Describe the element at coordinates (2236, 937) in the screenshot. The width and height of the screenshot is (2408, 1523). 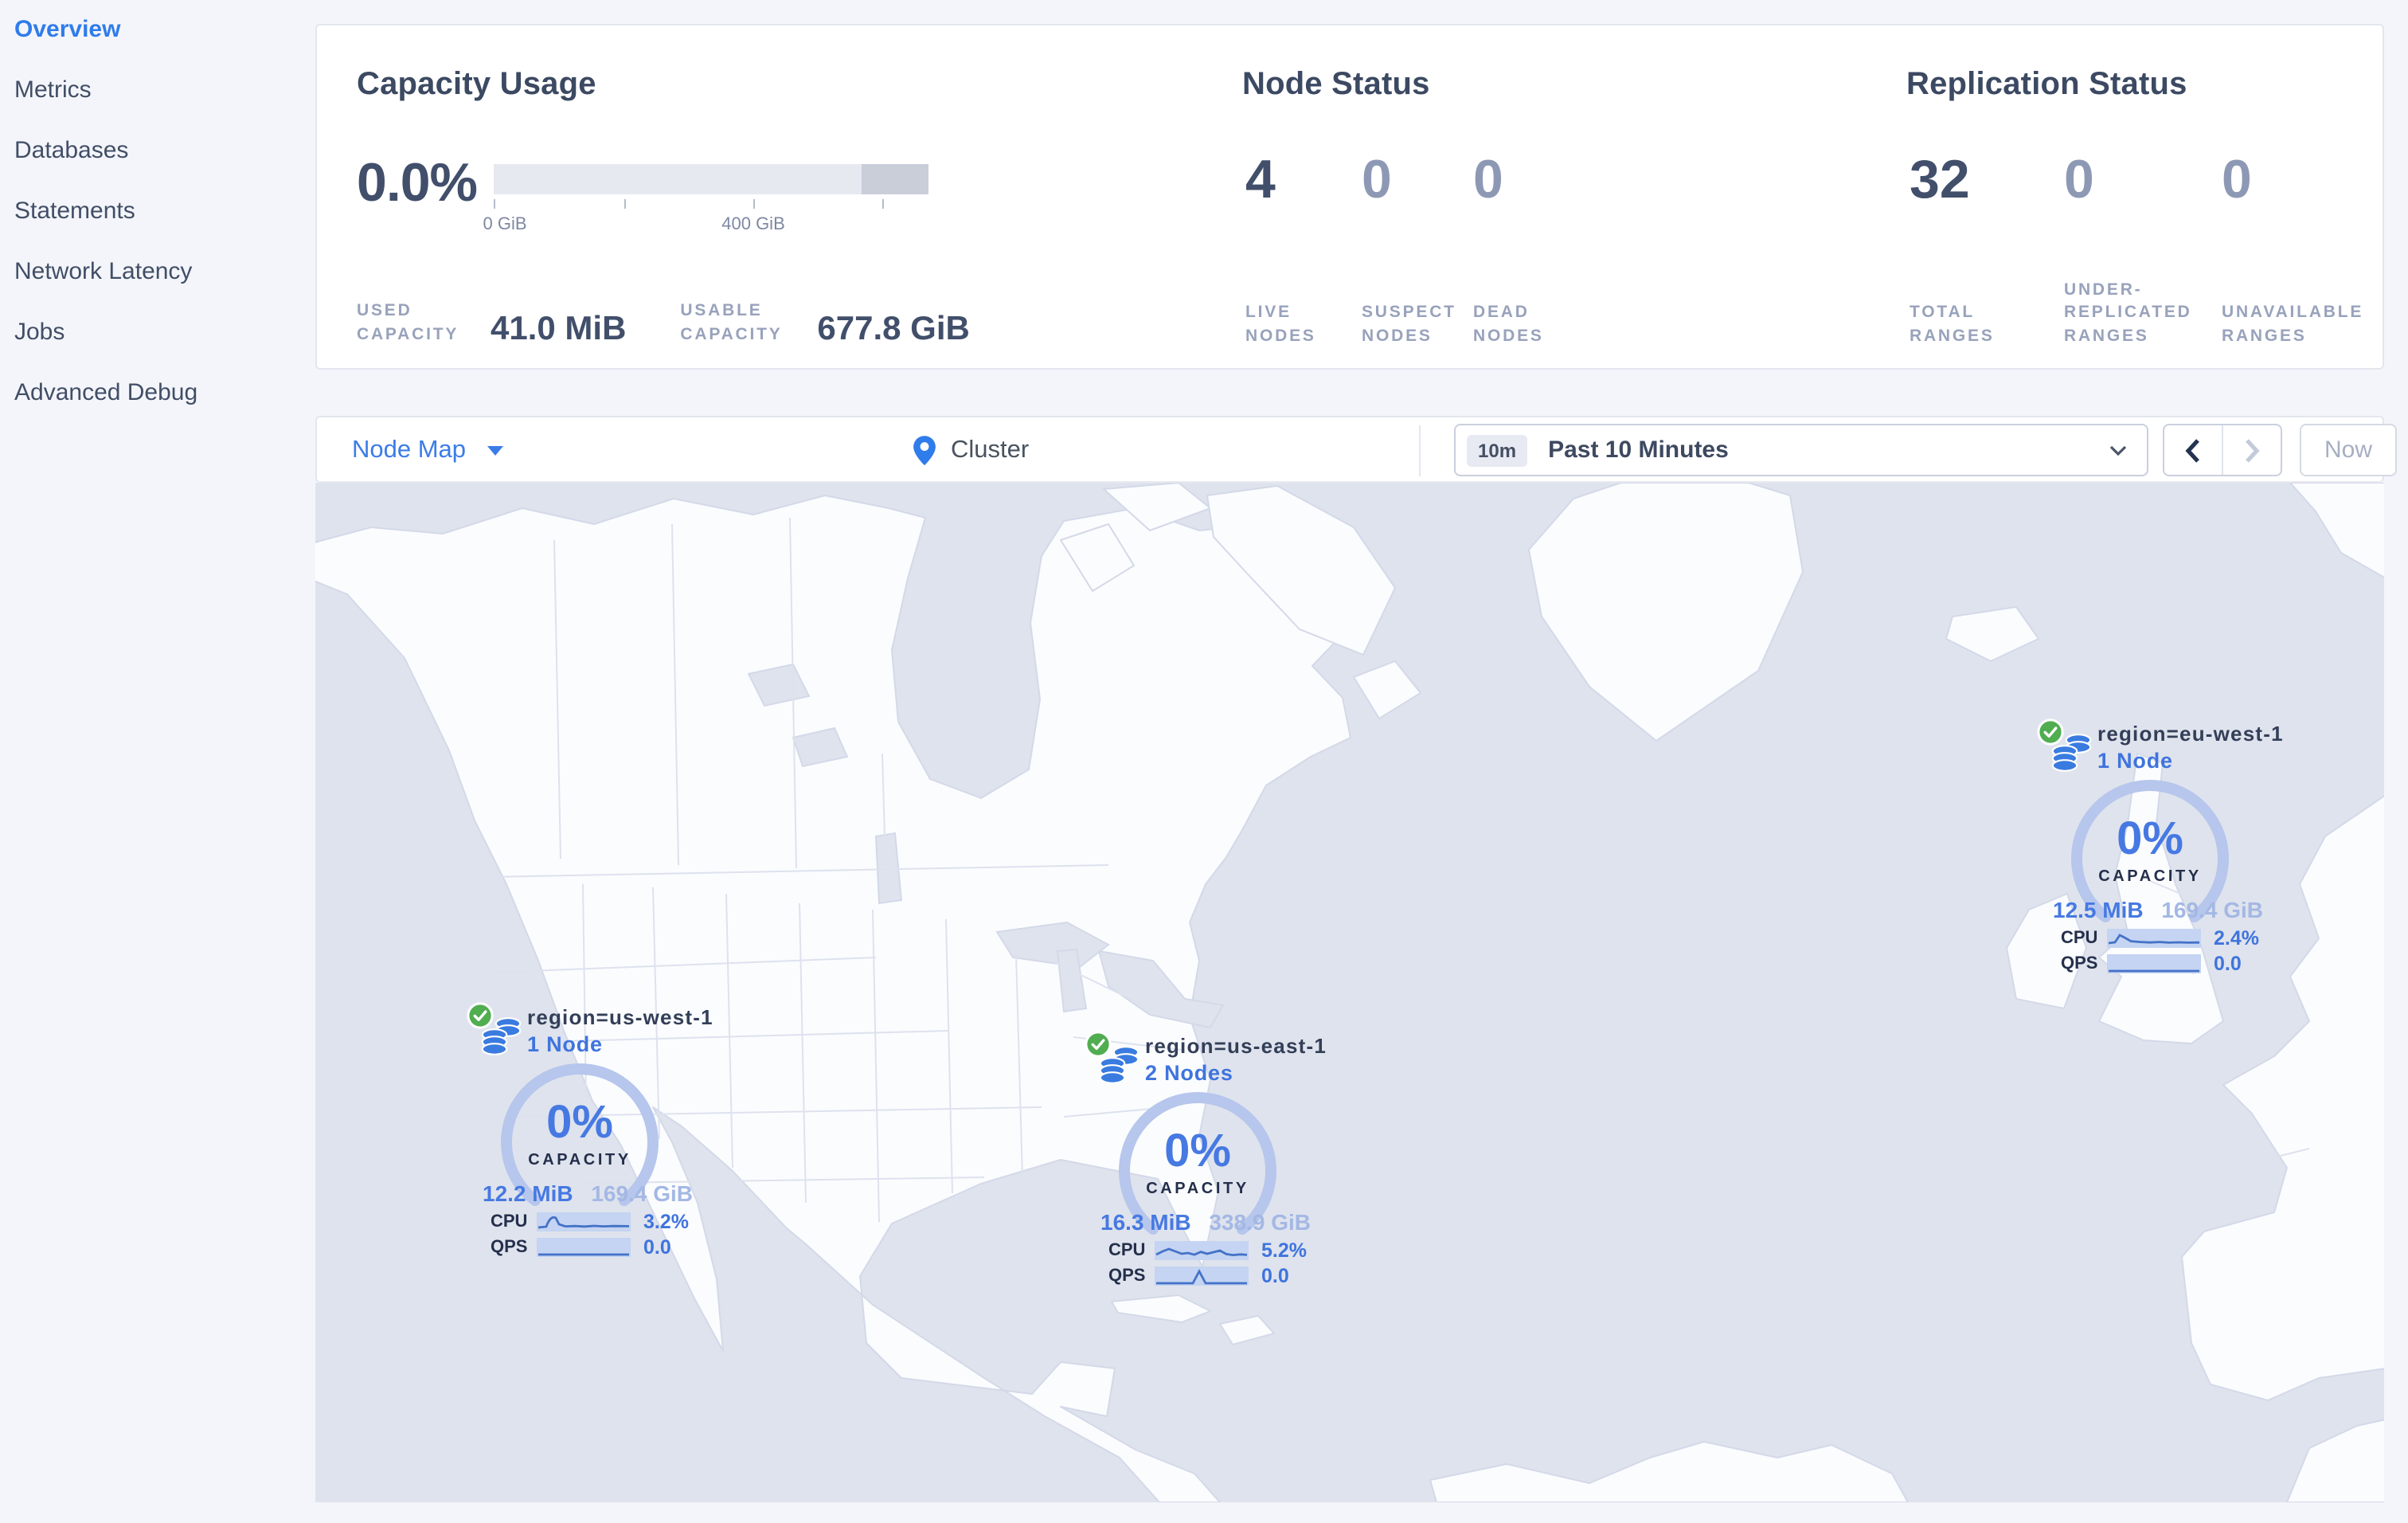
I see `cpu-value: 2.4%` at that location.